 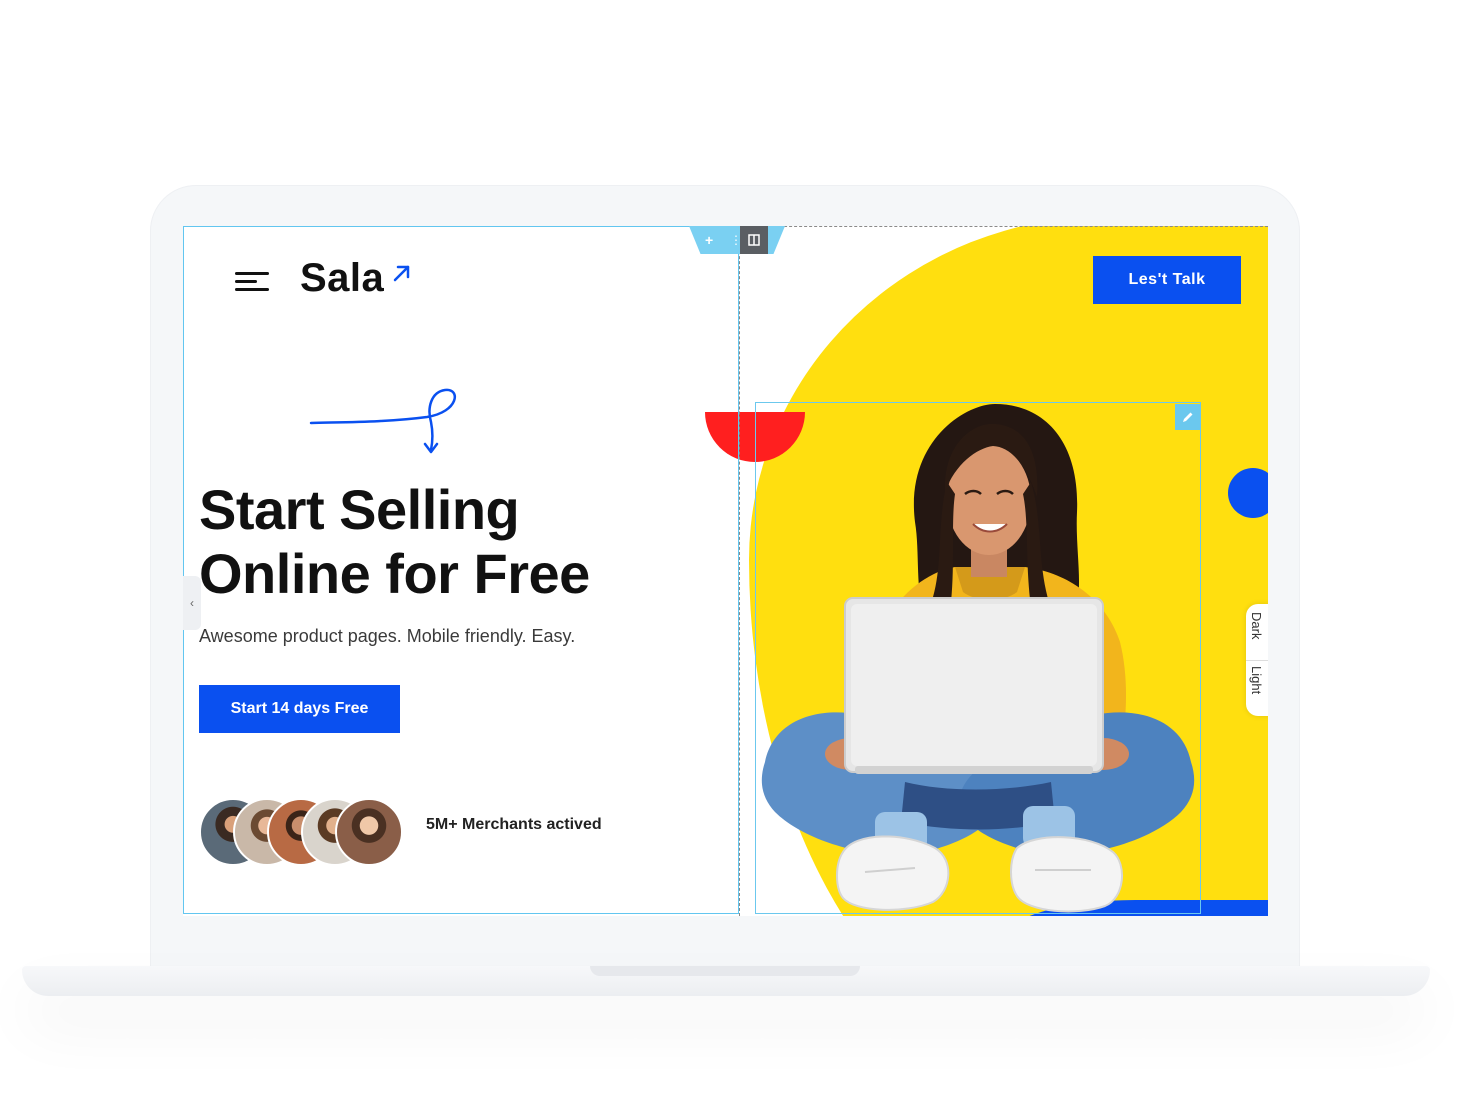 I want to click on toggle-separator, so click(x=1257, y=660).